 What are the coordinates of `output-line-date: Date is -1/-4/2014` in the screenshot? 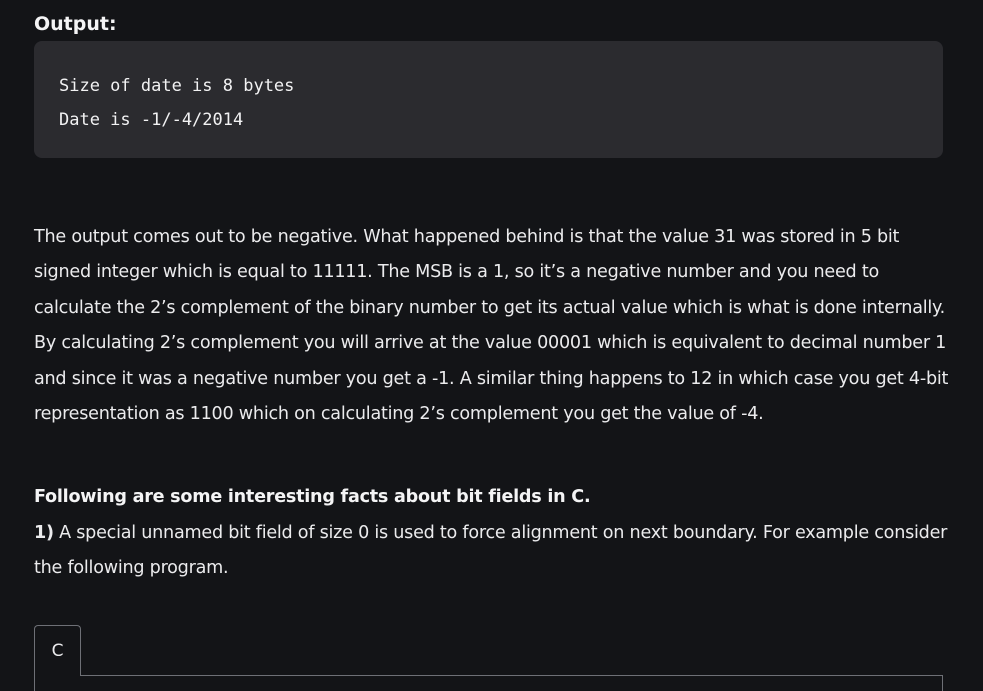 It's located at (151, 120).